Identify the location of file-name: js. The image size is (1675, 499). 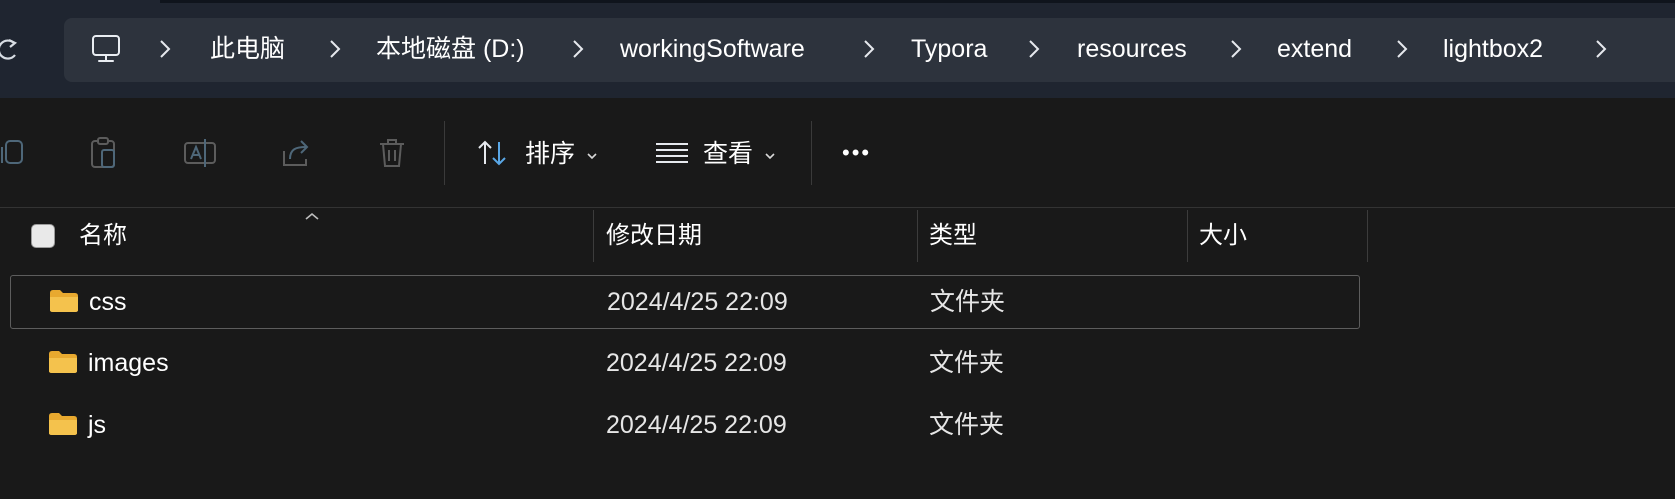
(97, 425).